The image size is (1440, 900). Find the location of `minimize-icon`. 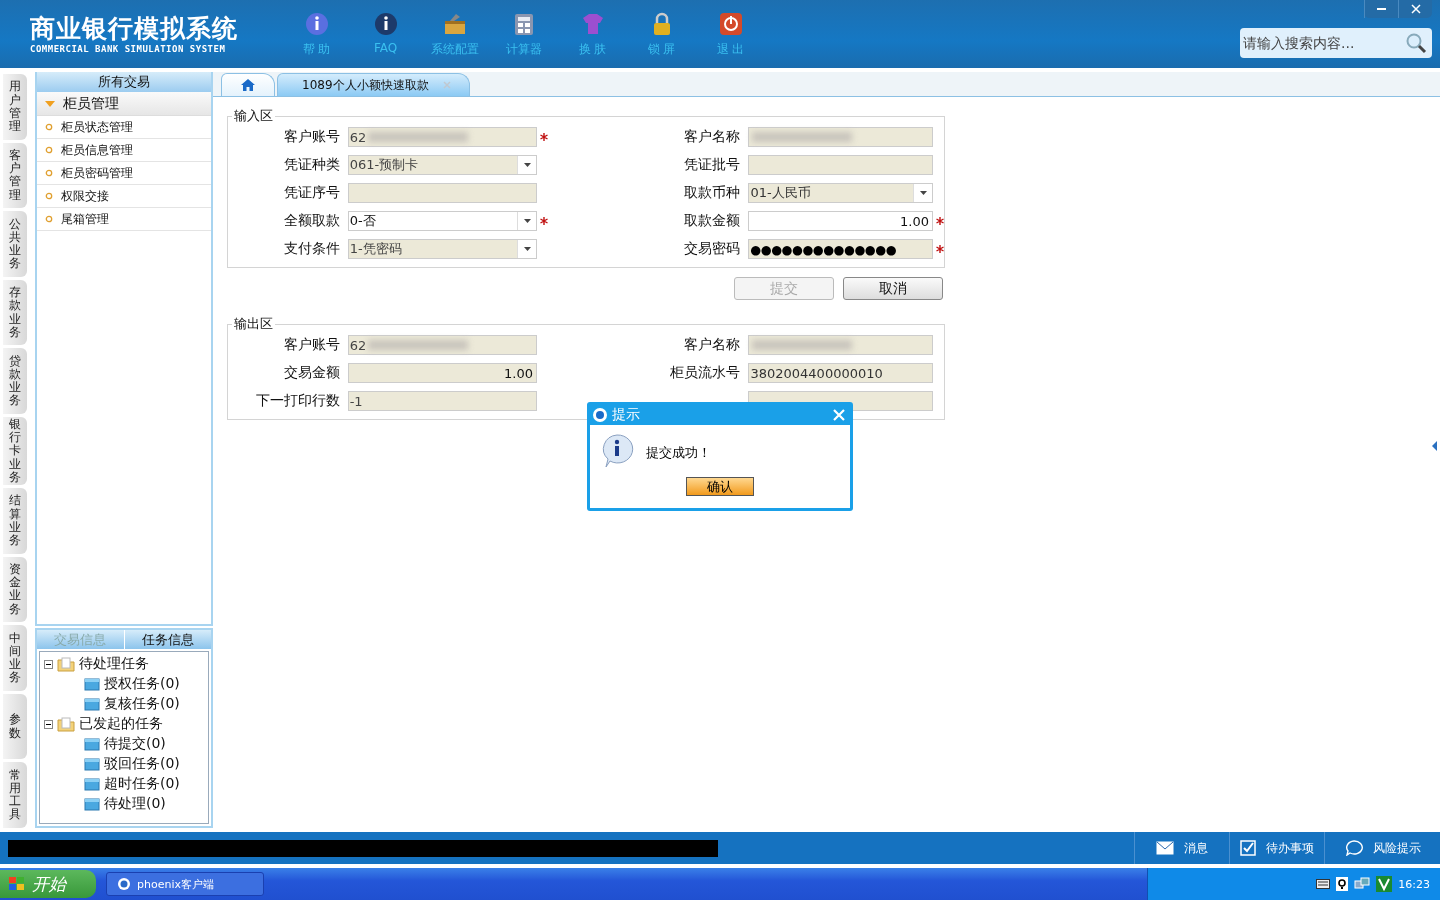

minimize-icon is located at coordinates (1381, 9).